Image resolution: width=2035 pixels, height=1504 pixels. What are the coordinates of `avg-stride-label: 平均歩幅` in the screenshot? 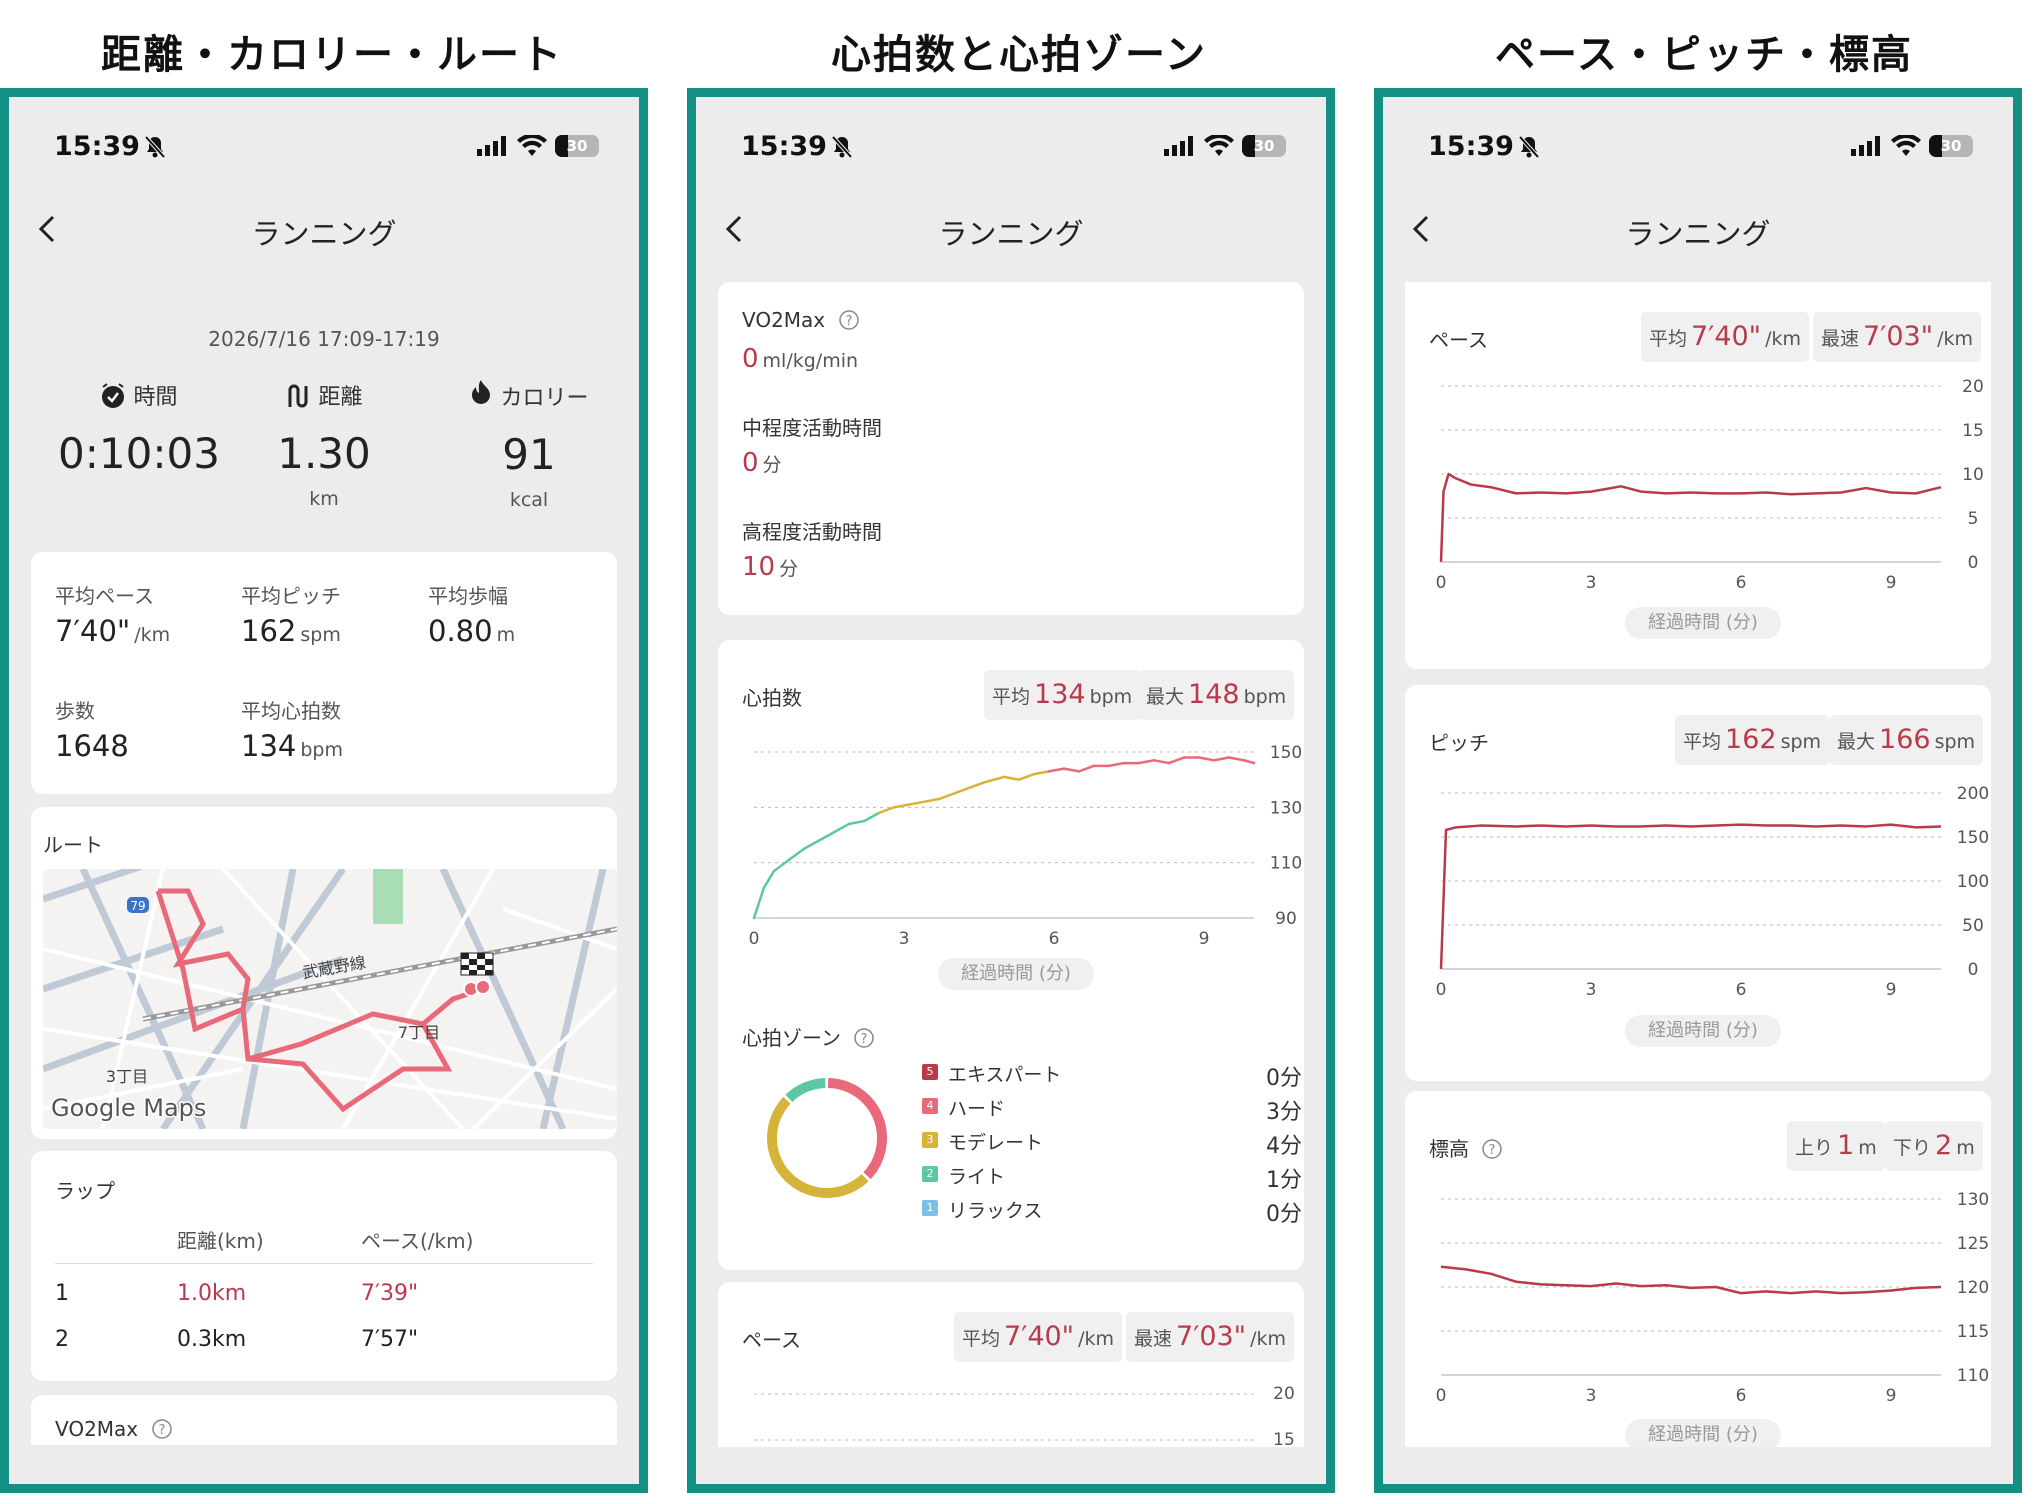 It's located at (468, 596).